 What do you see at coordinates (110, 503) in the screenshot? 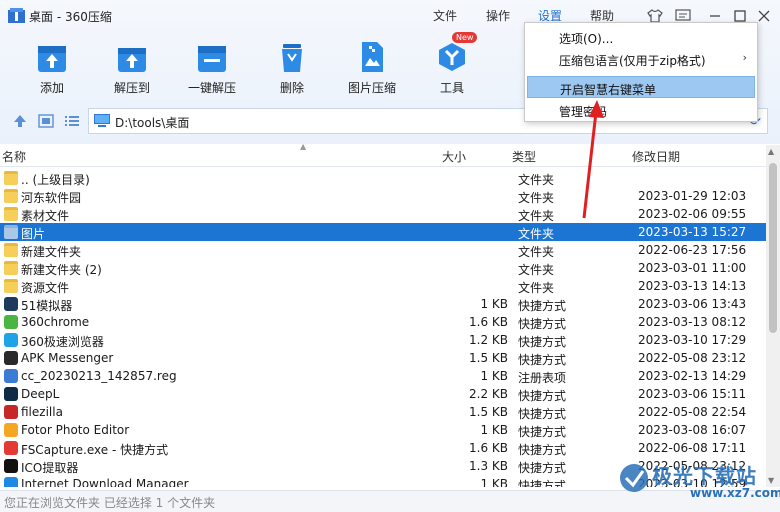
I see `status-text: 您正在浏览文件夹 已经选择 1 个文件夹` at bounding box center [110, 503].